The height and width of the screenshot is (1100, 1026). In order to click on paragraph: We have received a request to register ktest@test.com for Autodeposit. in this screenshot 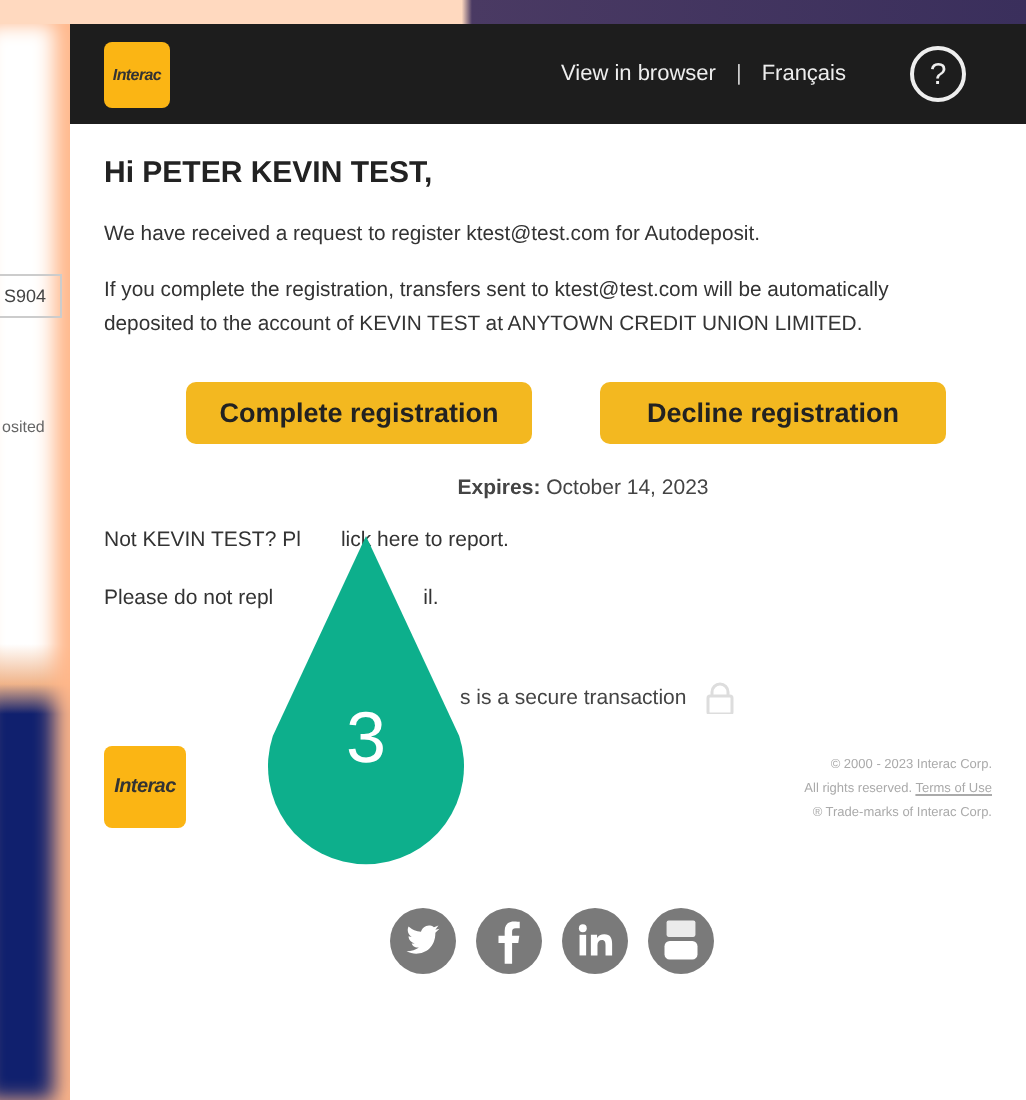, I will do `click(433, 236)`.